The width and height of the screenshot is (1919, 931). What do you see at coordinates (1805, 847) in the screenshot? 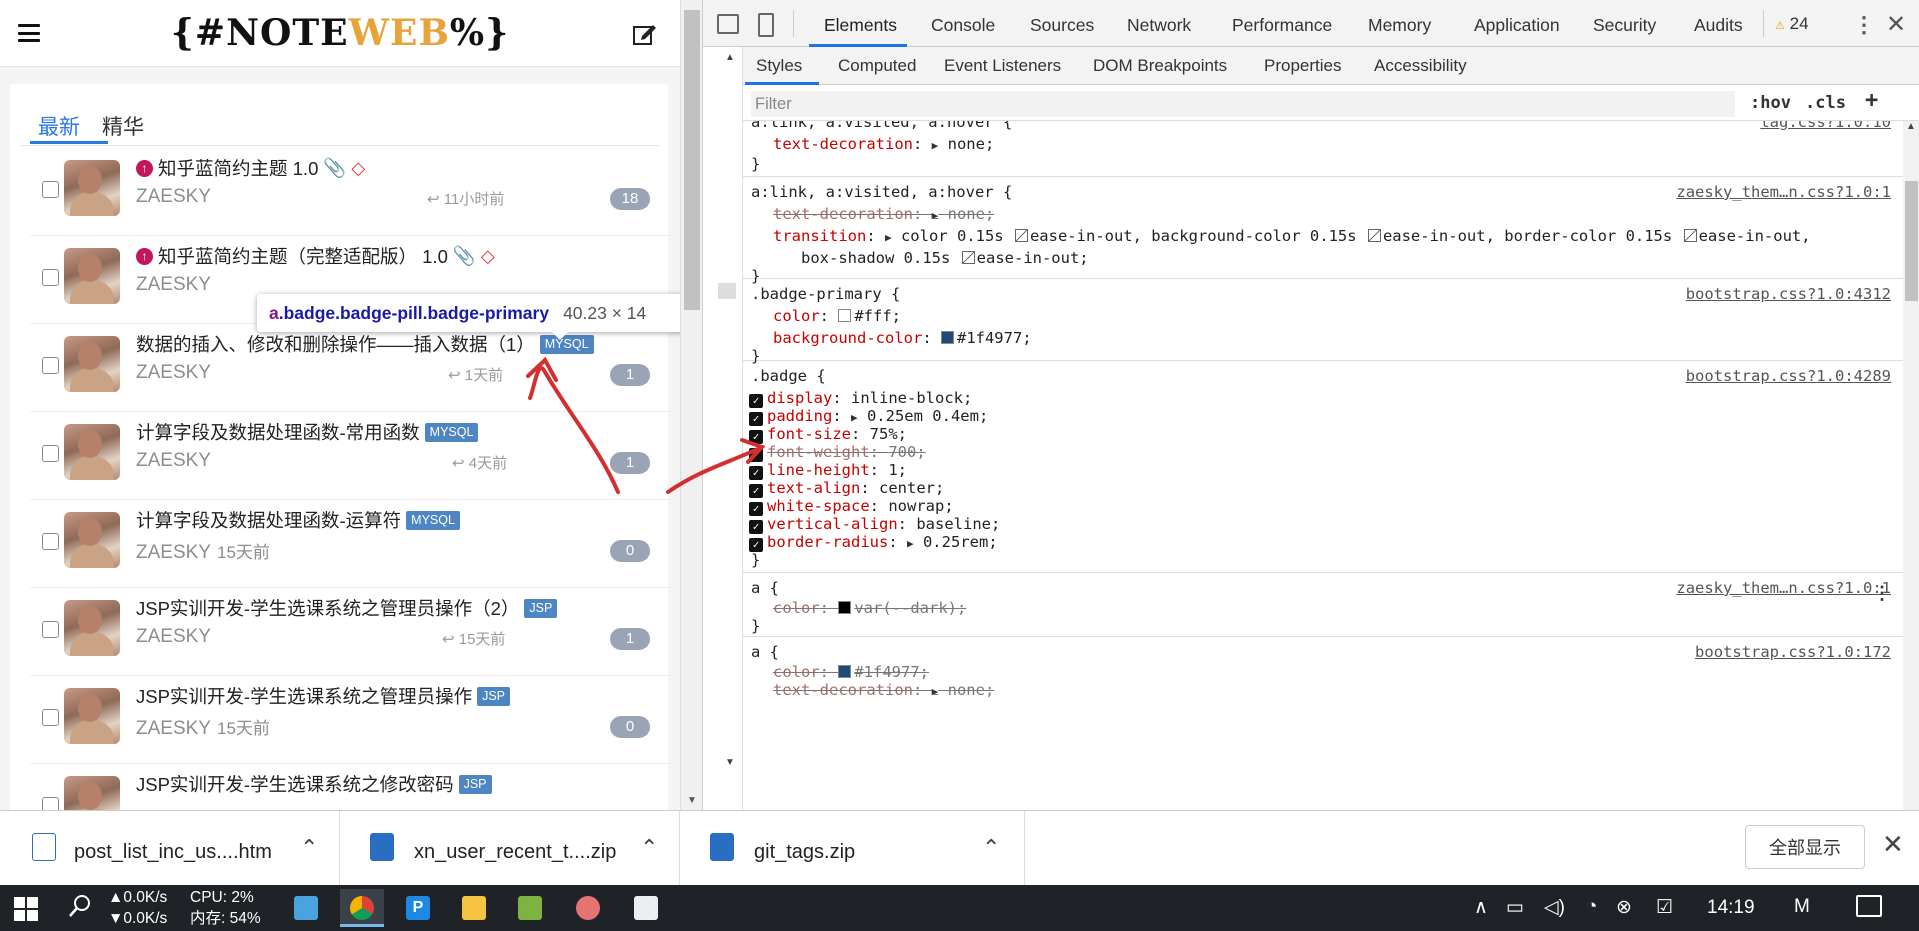
I see `show-all-downloads-button: 全部显示` at bounding box center [1805, 847].